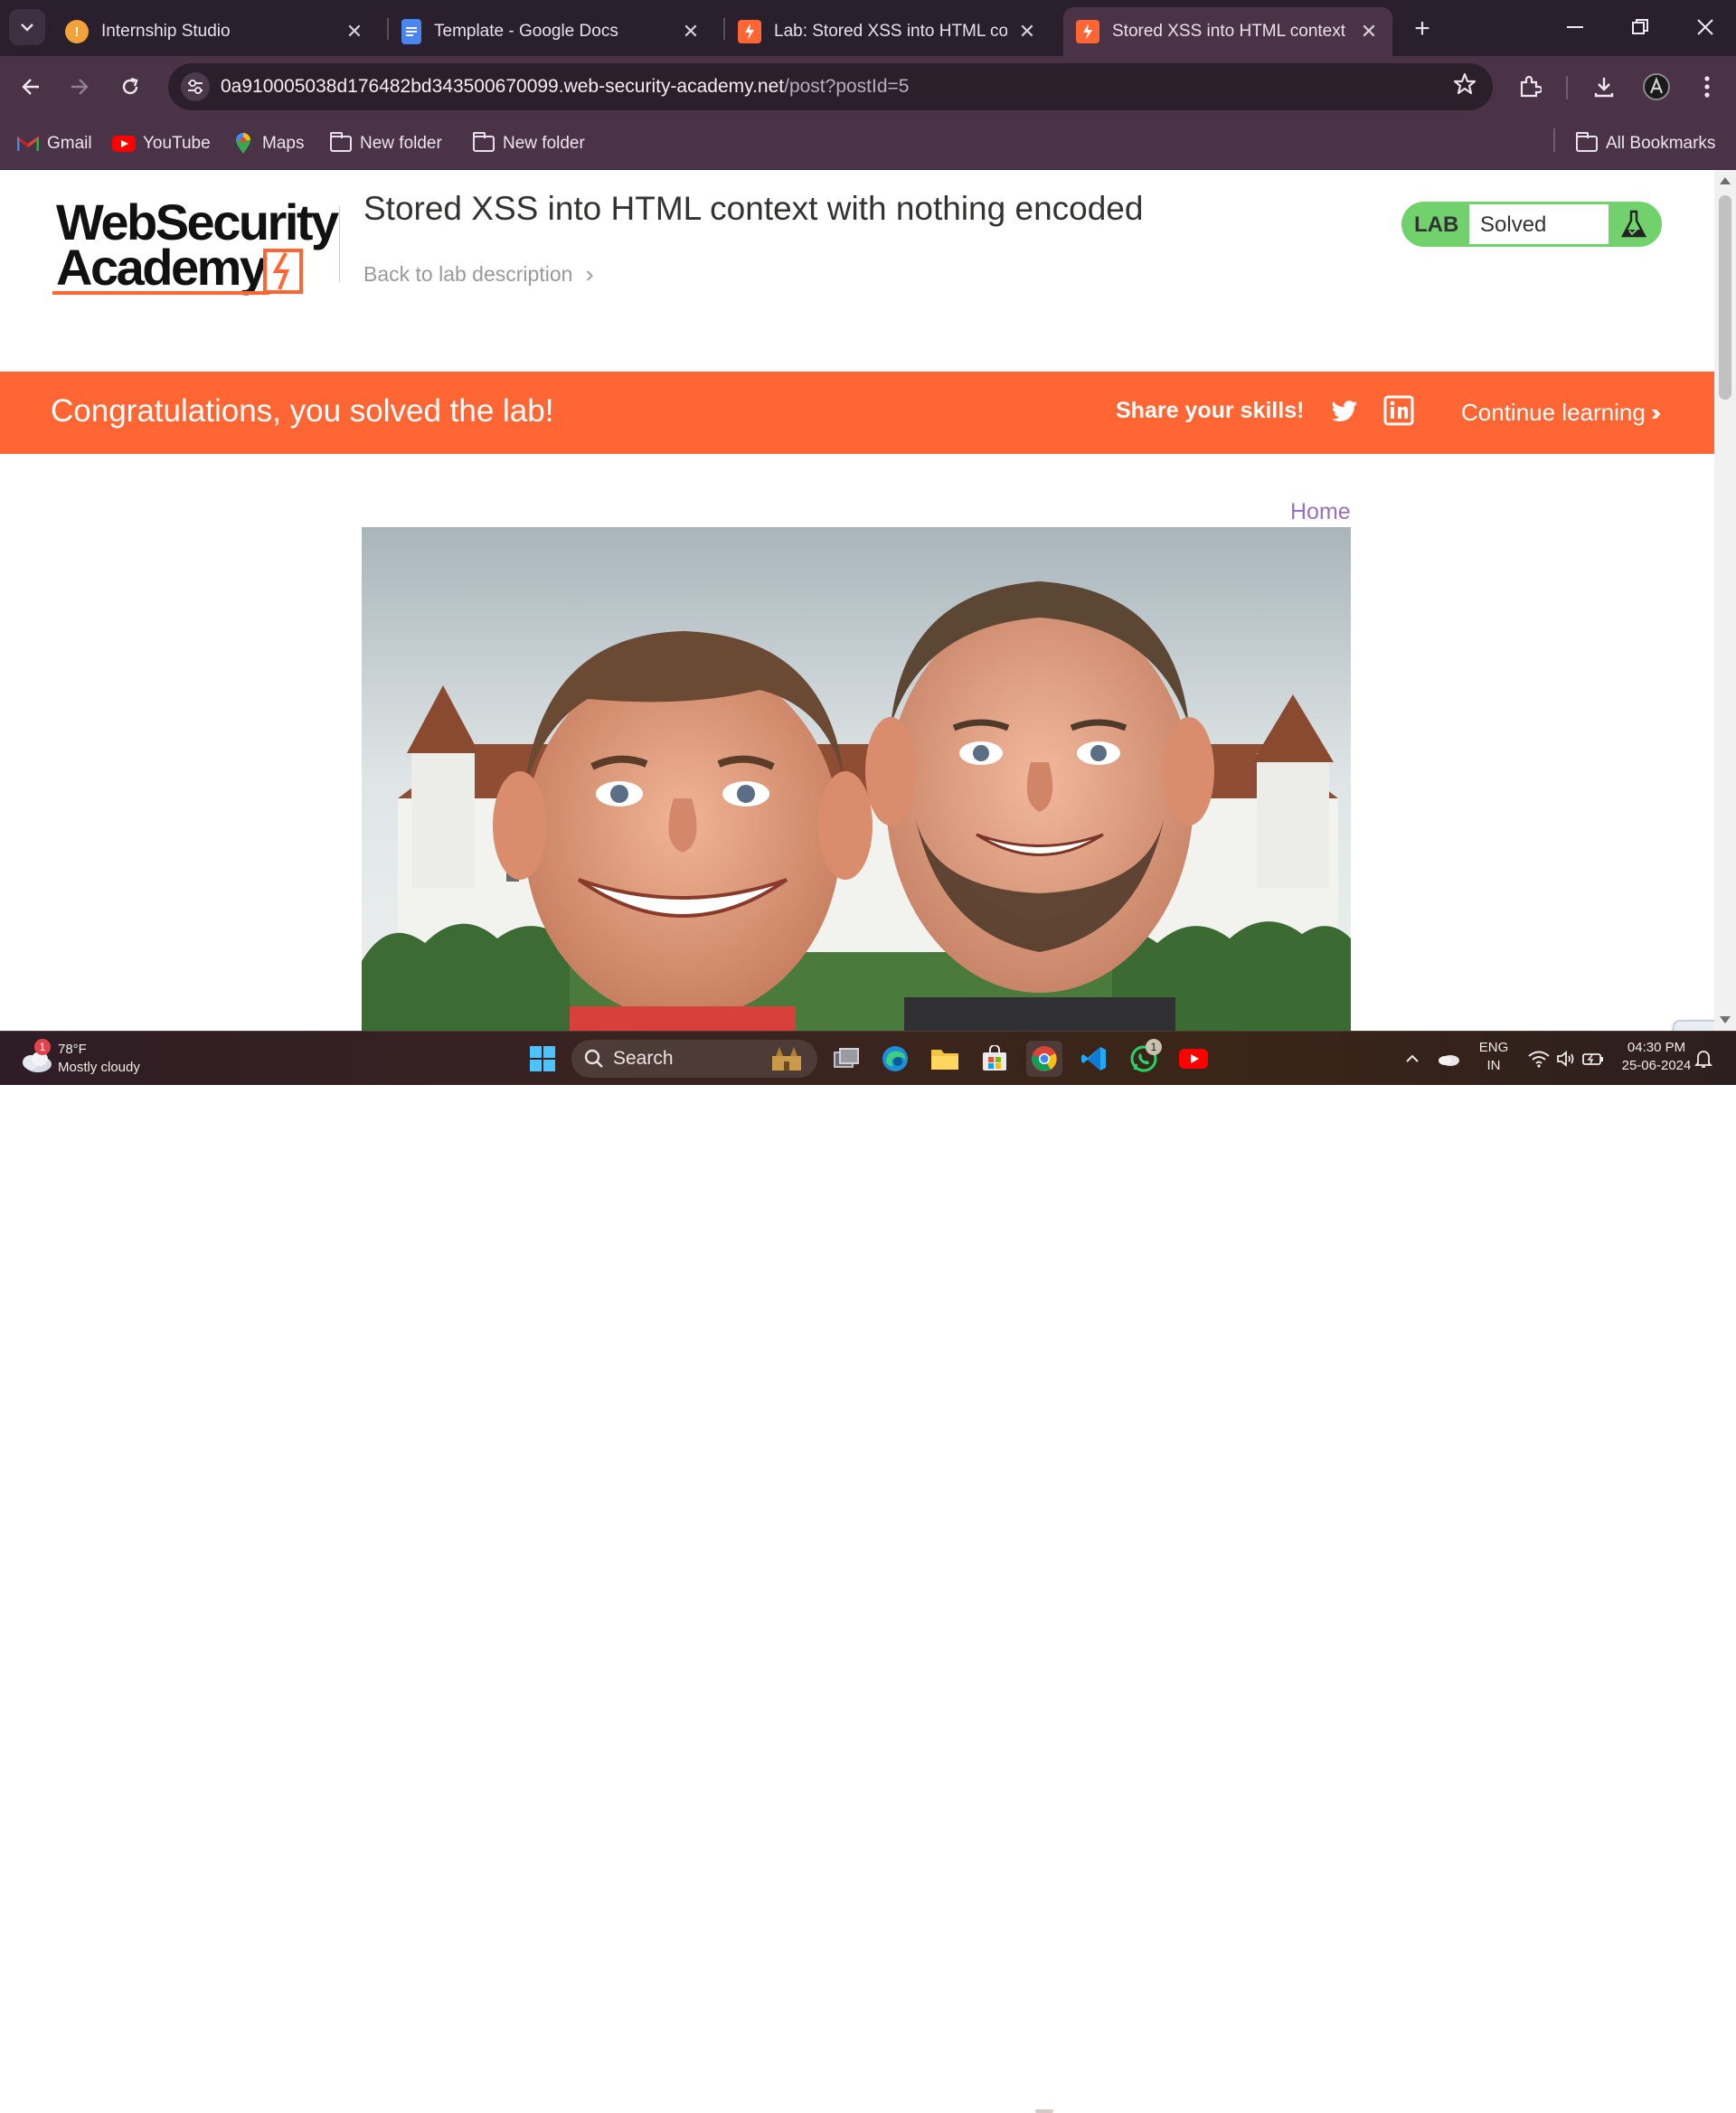 This screenshot has height=2113, width=1736. What do you see at coordinates (1465, 87) in the screenshot?
I see `bookmark-star-icon` at bounding box center [1465, 87].